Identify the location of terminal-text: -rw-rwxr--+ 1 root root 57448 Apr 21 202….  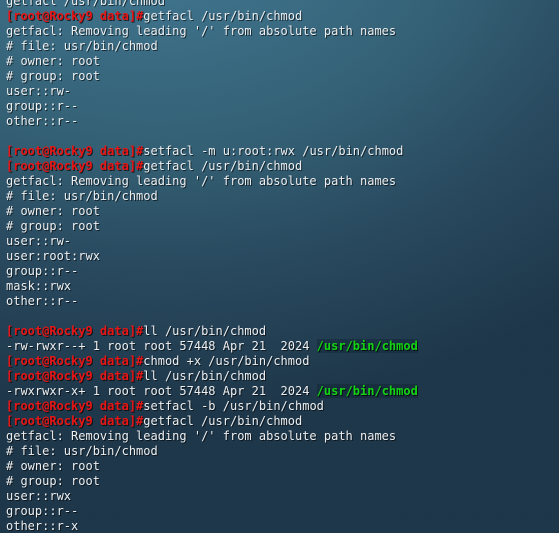
(161, 346).